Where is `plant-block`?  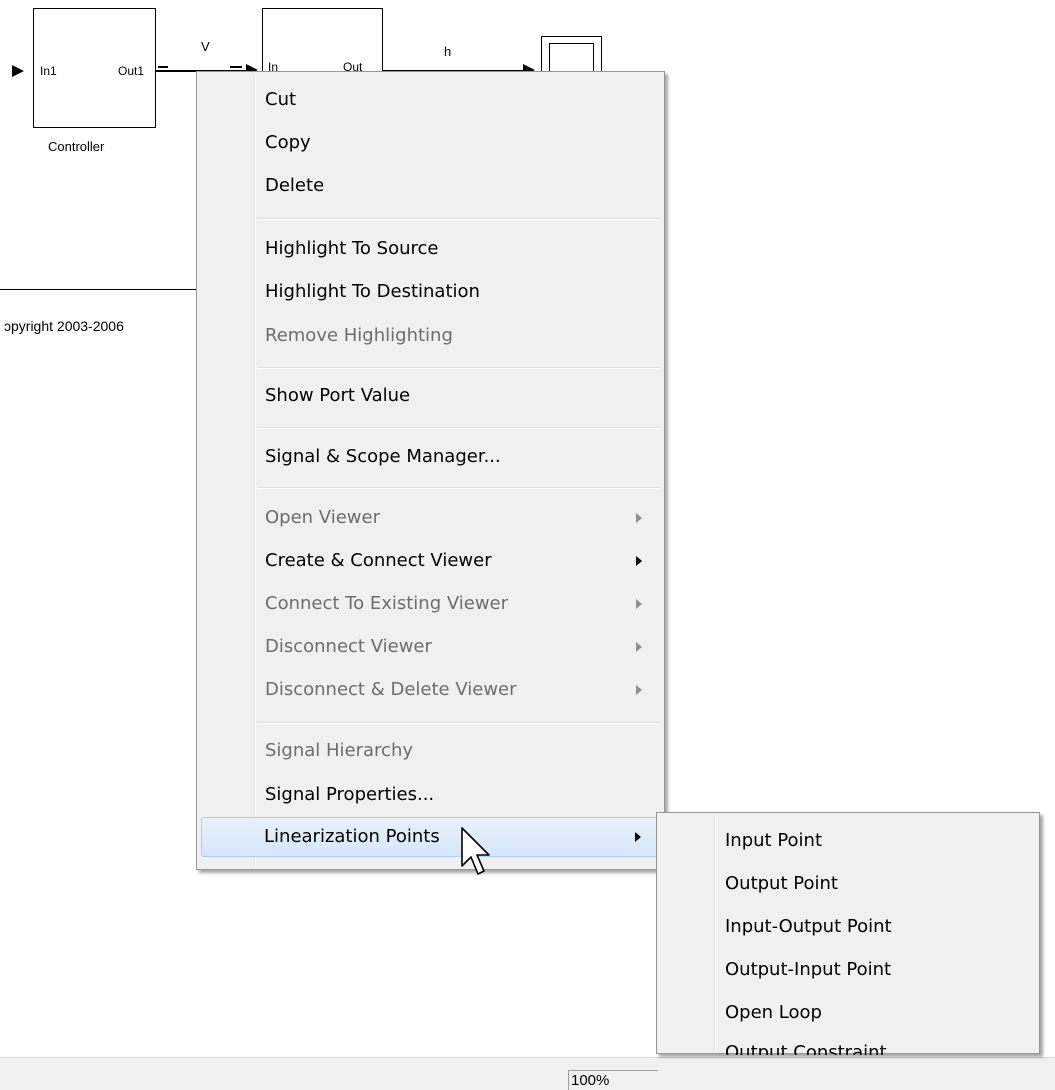
plant-block is located at coordinates (322, 40).